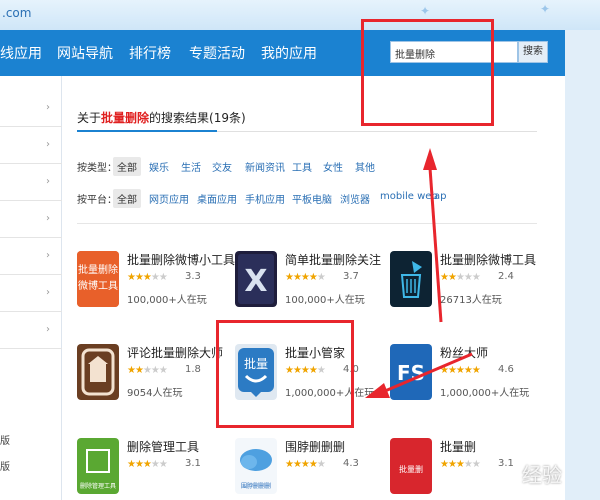 This screenshot has width=600, height=500. Describe the element at coordinates (435, 245) in the screenshot. I see `arrow-up-line` at that location.